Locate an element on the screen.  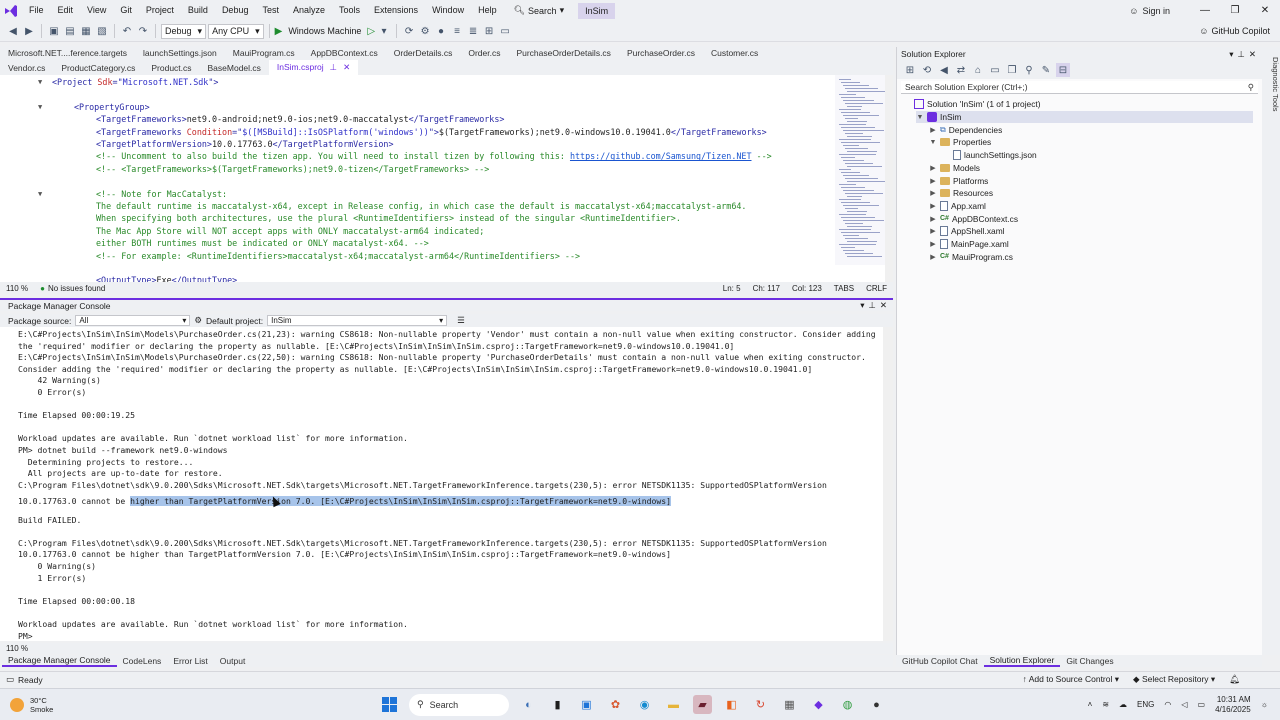
windows-start-icon is located at coordinates (389, 704).